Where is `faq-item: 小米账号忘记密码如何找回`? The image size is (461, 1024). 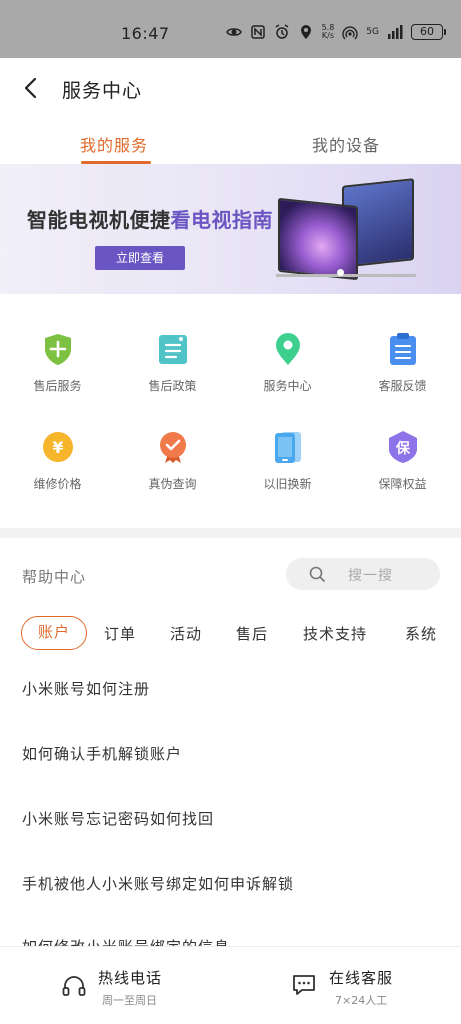 faq-item: 小米账号忘记密码如何找回 is located at coordinates (118, 818).